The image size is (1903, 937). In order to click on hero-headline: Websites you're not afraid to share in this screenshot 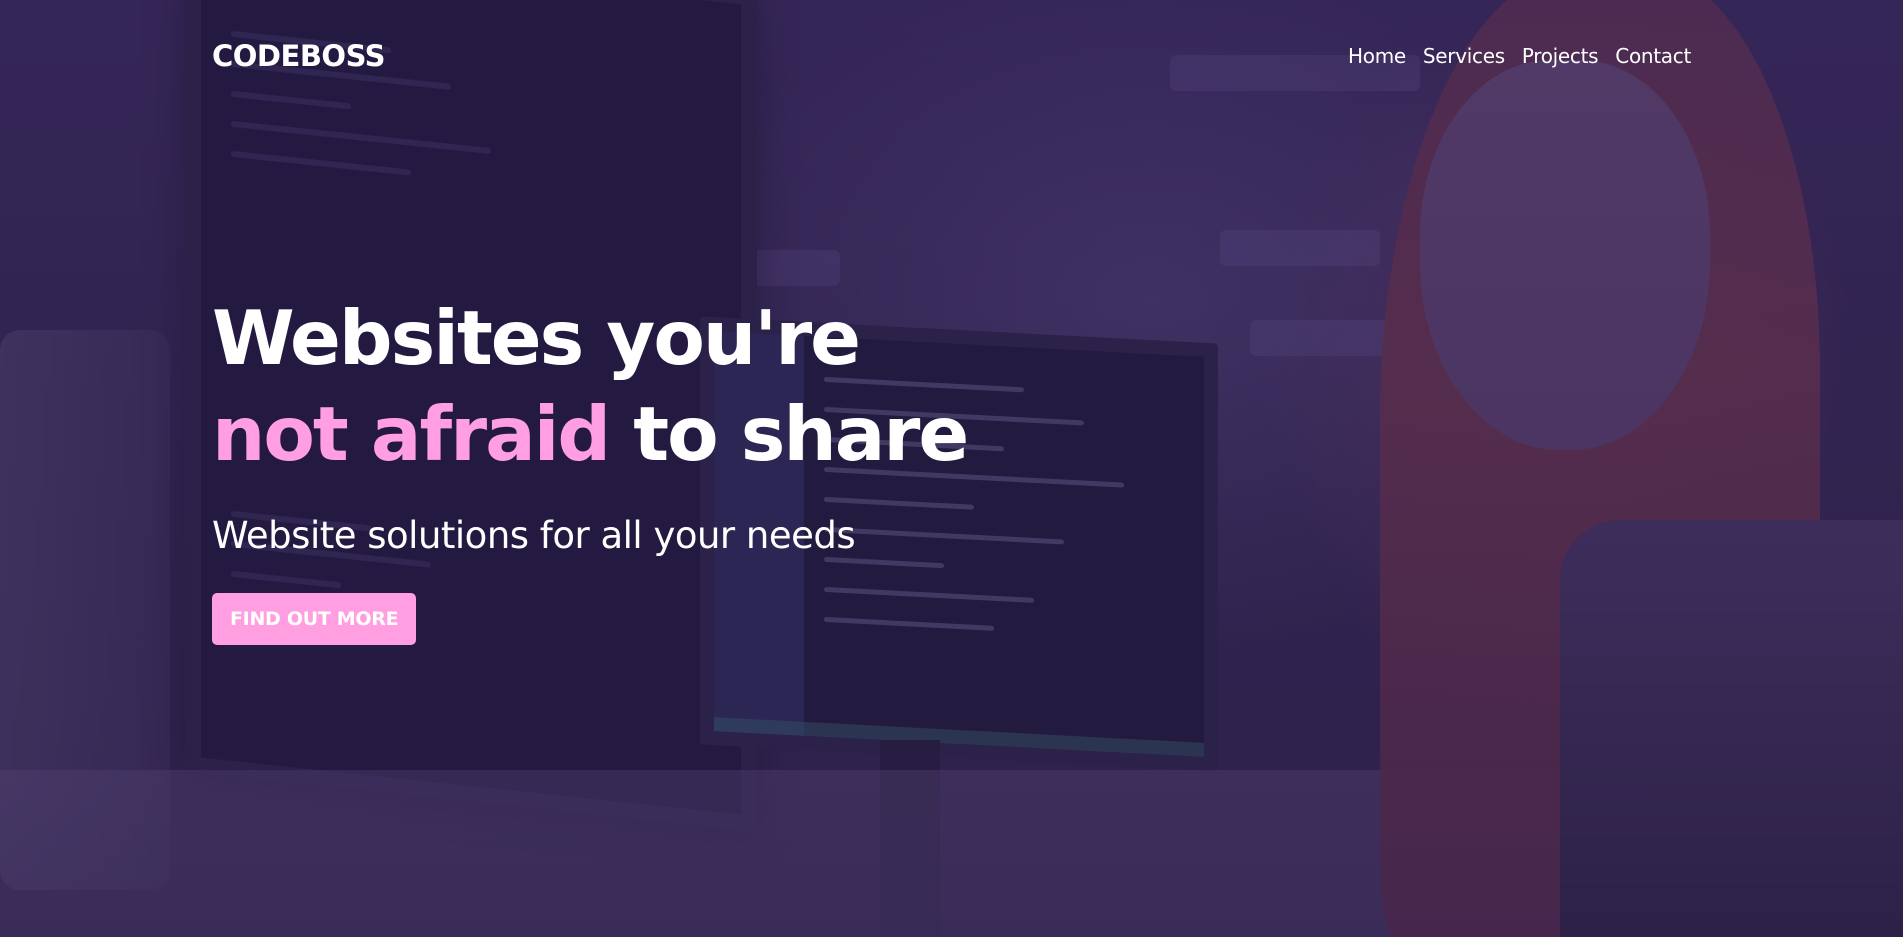, I will do `click(590, 386)`.